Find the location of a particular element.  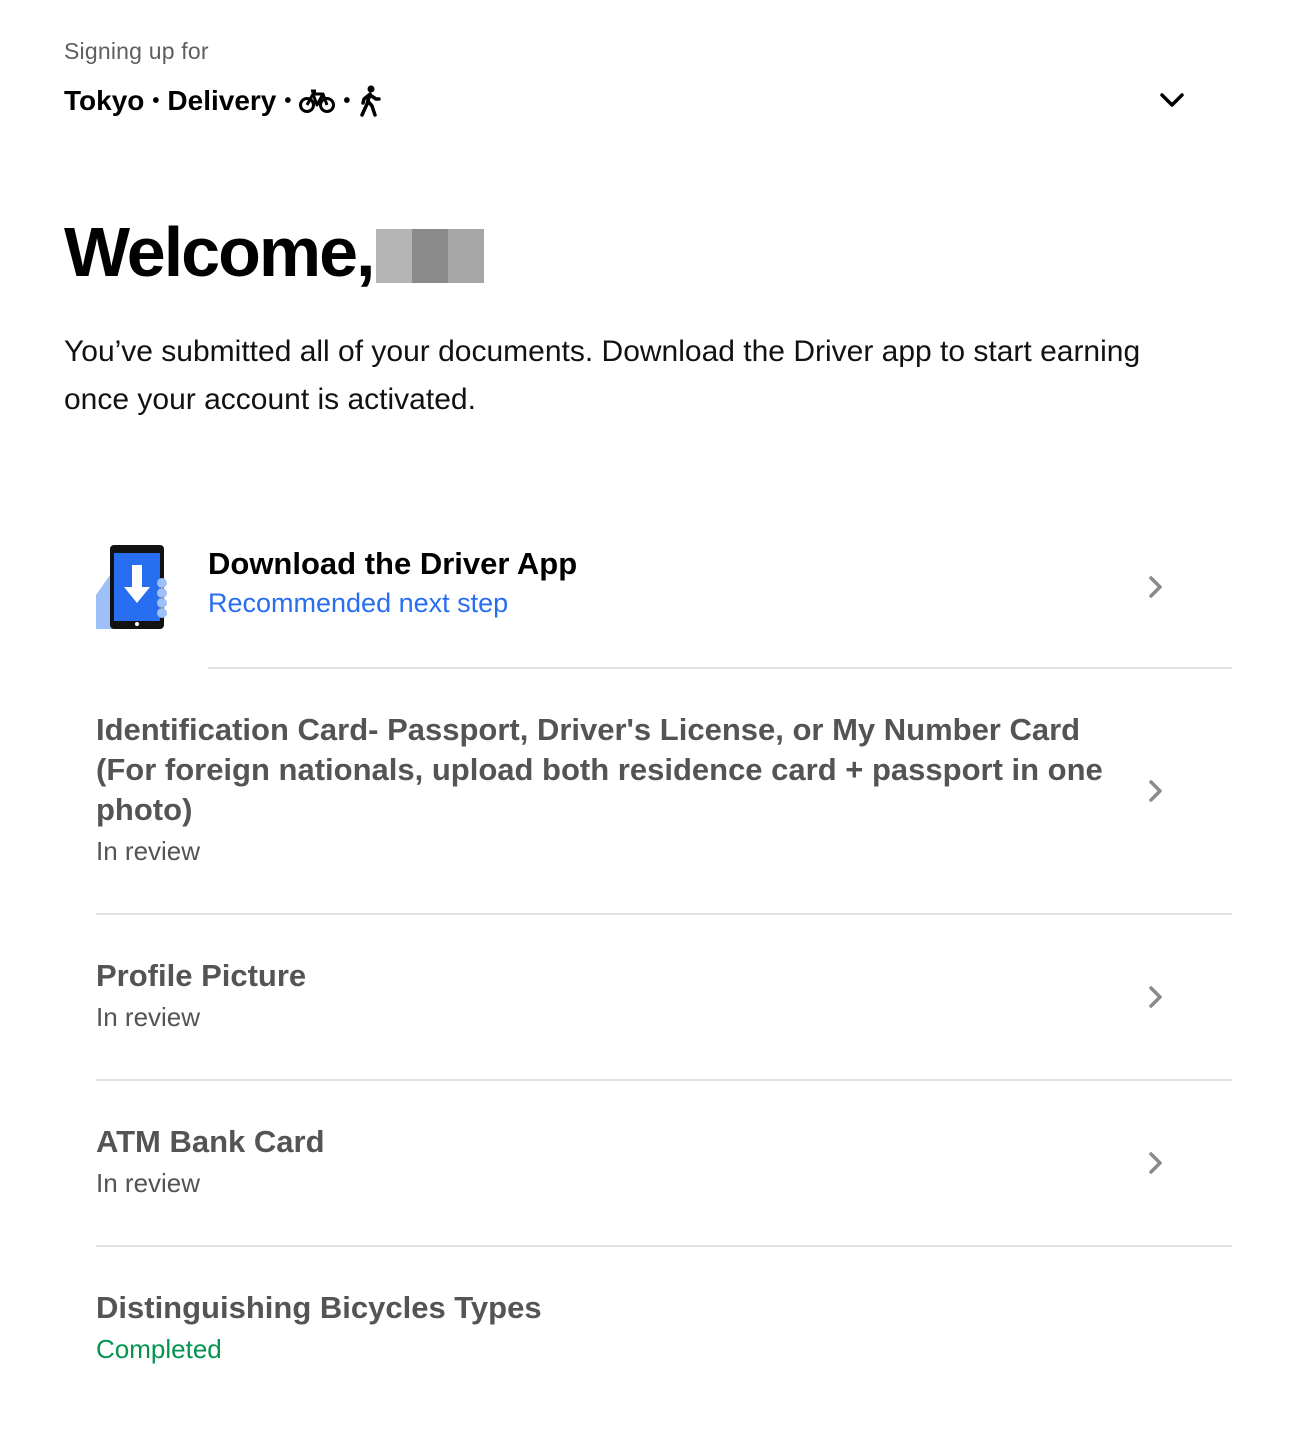

city-label: Tokyo is located at coordinates (104, 100).